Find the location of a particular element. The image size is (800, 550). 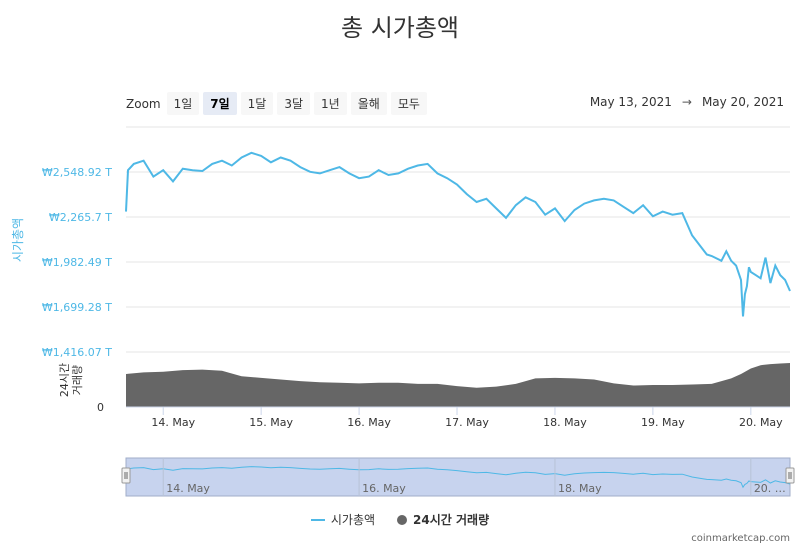

navigator-left-handle is located at coordinates (126, 475).